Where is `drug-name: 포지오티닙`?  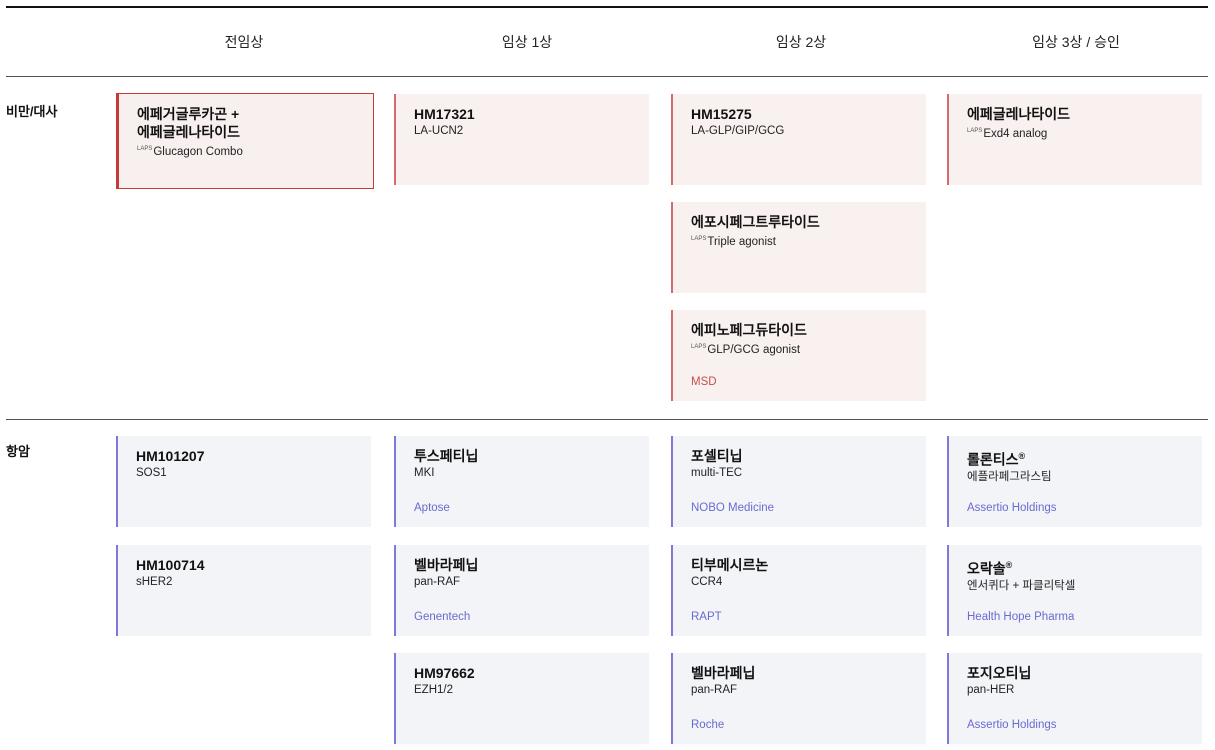
drug-name: 포지오티닙 is located at coordinates (999, 673).